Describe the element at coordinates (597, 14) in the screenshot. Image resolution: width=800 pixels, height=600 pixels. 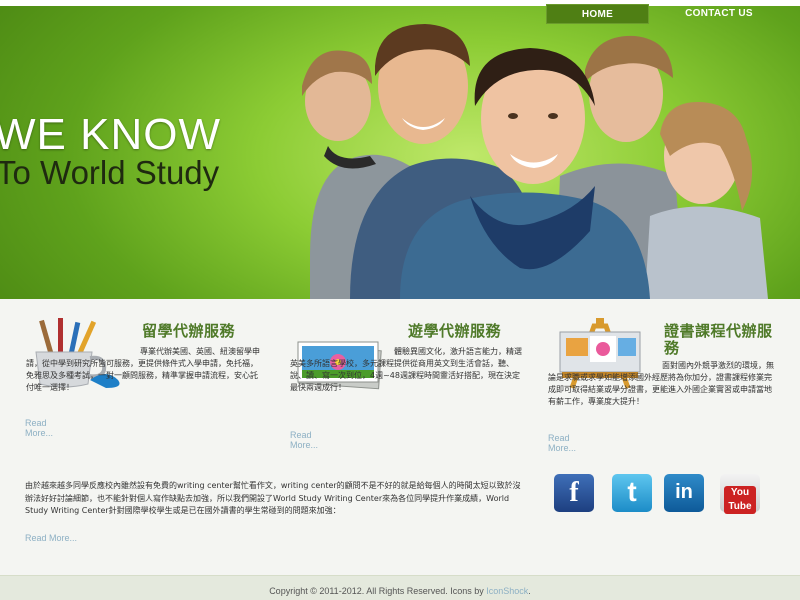
I see `nav-home: HOME` at that location.